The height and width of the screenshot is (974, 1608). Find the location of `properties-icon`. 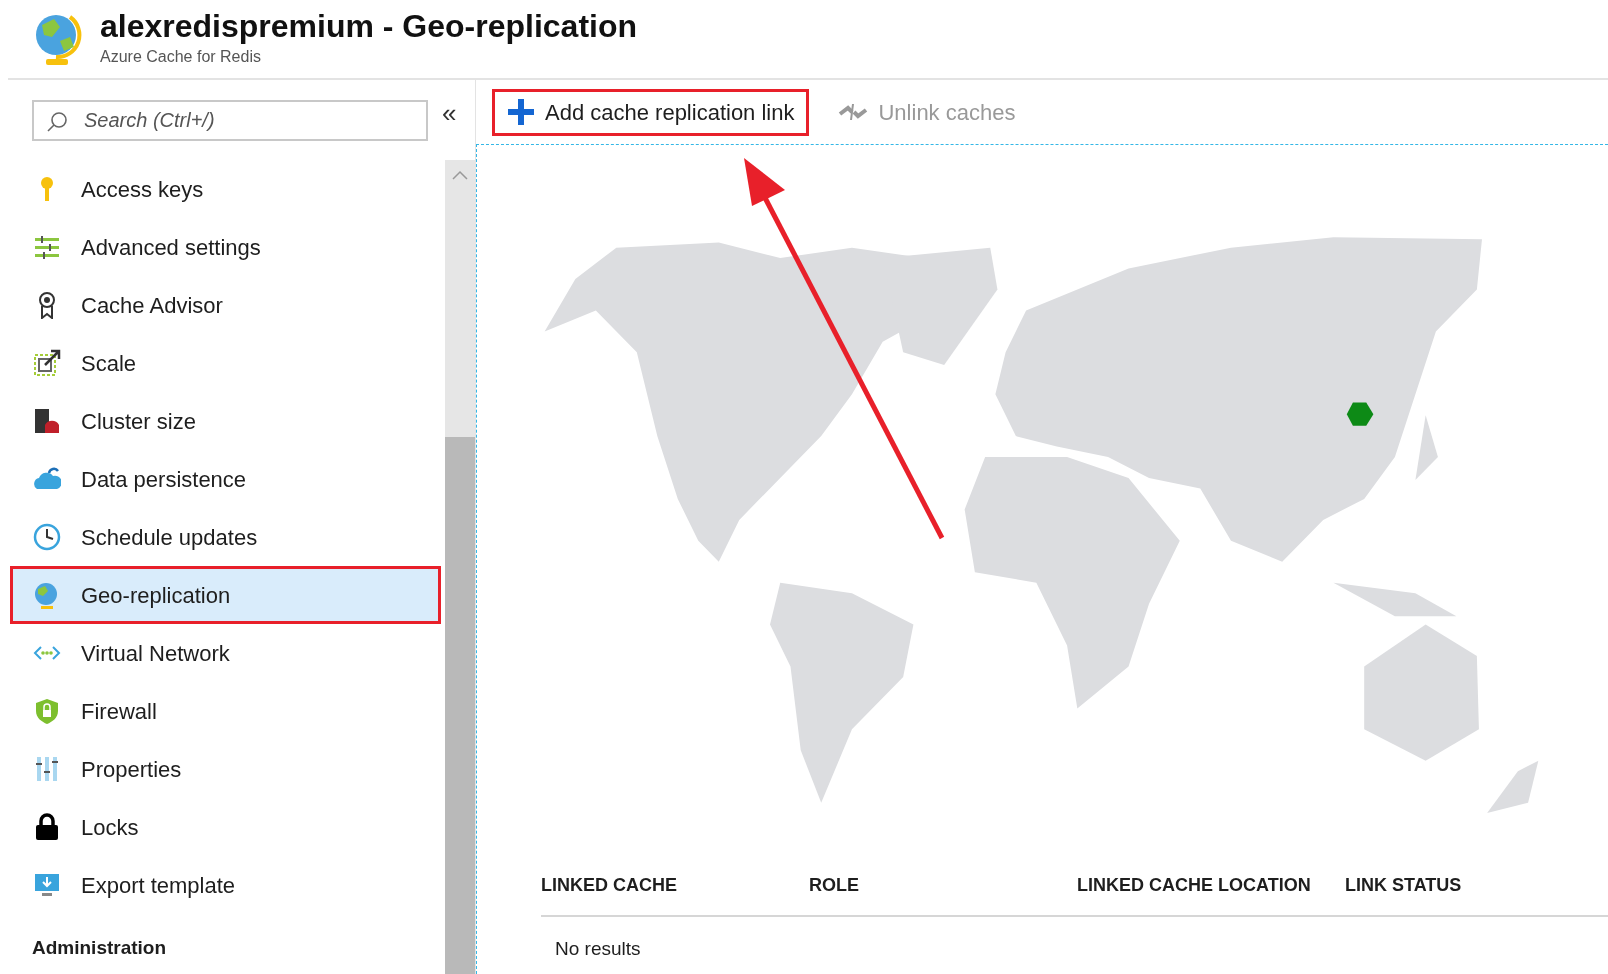

properties-icon is located at coordinates (47, 769).